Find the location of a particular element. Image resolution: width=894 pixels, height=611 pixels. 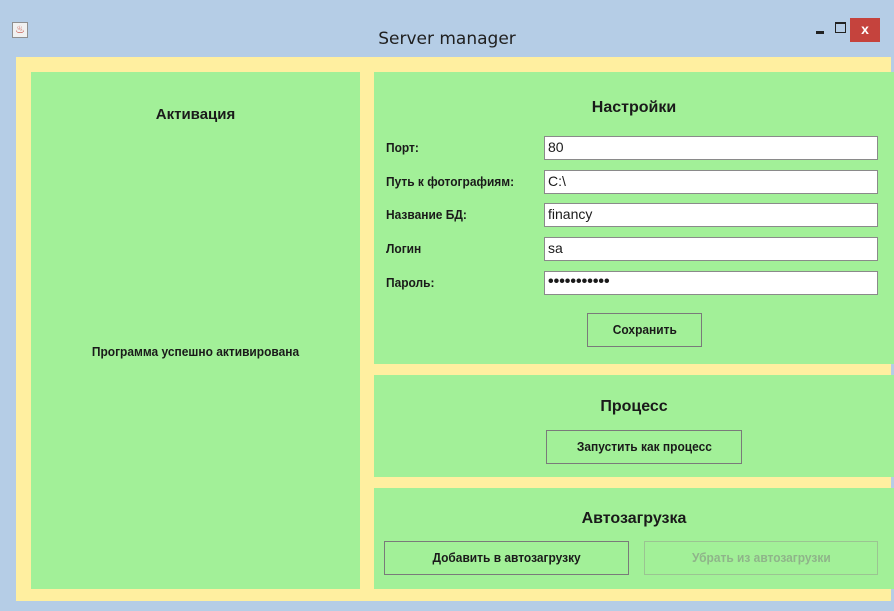

minimize-icon is located at coordinates (820, 32).